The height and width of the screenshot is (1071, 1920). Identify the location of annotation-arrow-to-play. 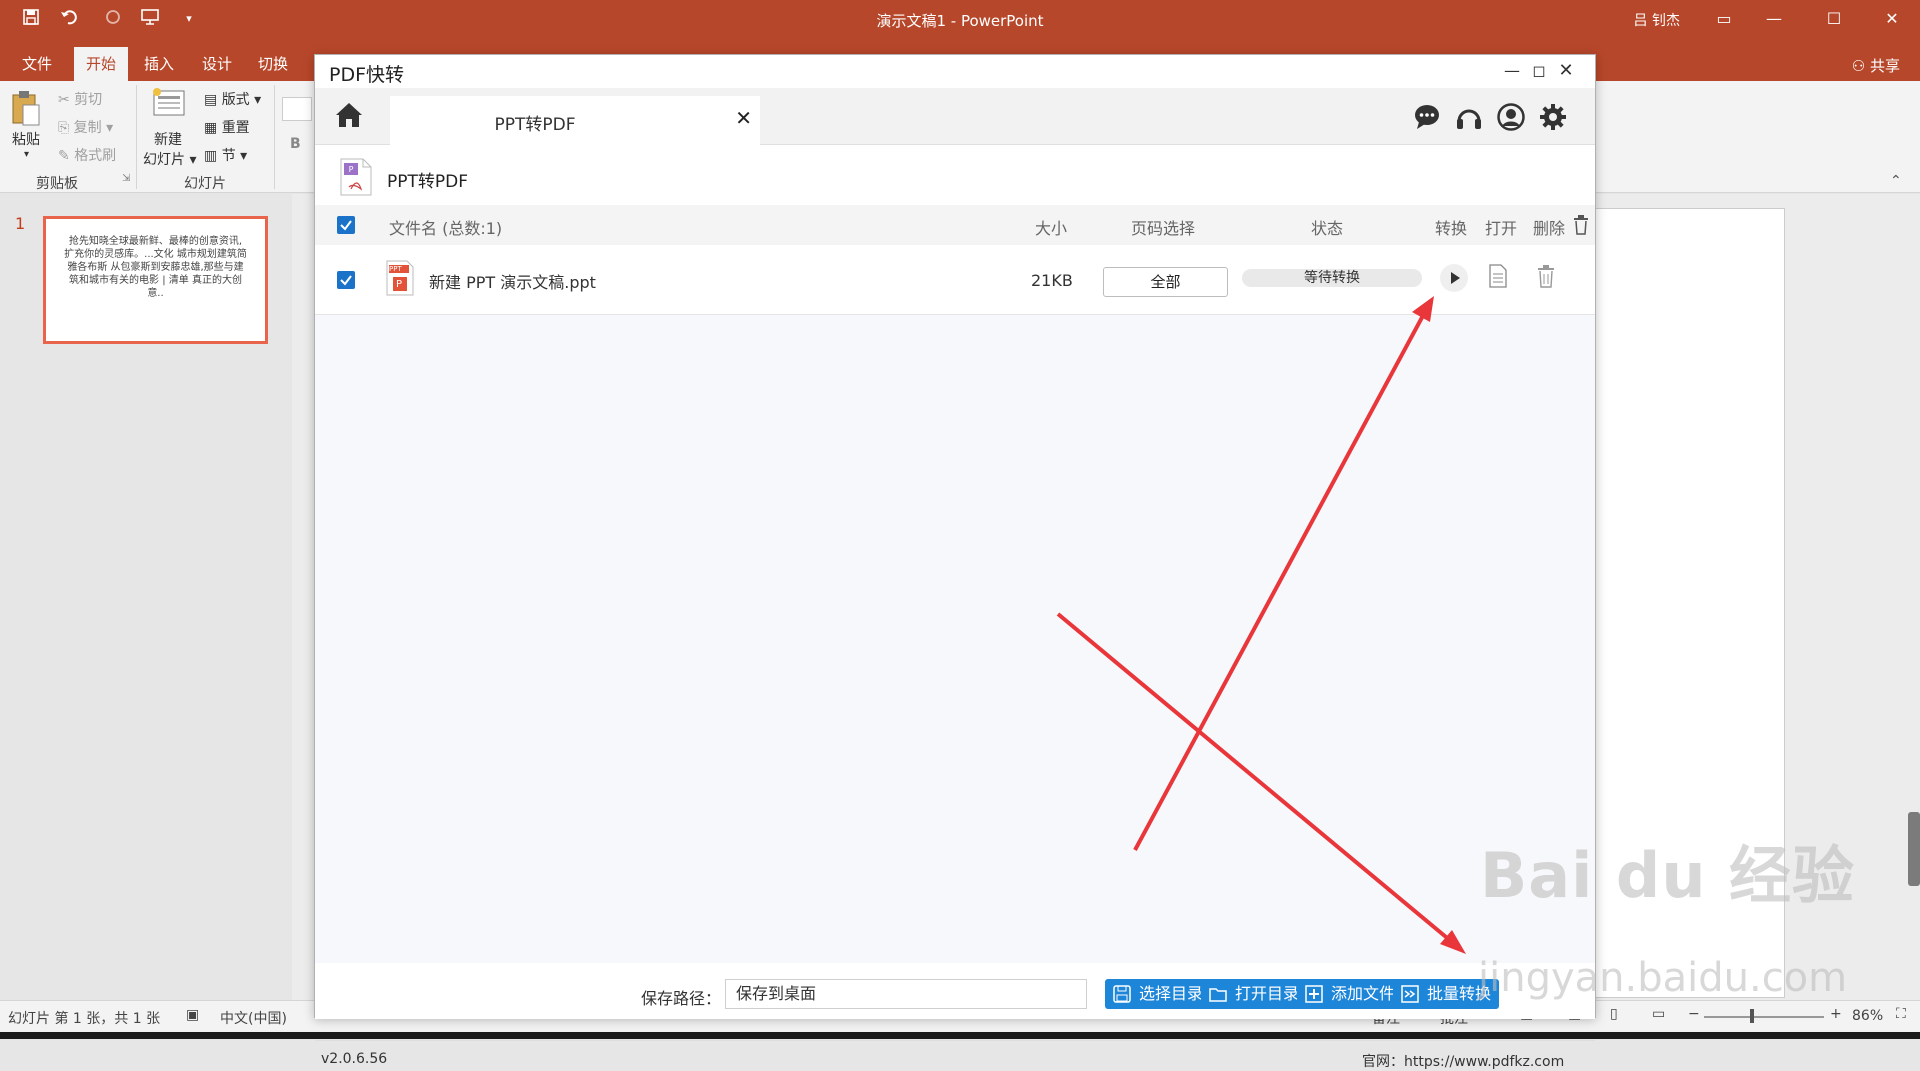
(1280, 580).